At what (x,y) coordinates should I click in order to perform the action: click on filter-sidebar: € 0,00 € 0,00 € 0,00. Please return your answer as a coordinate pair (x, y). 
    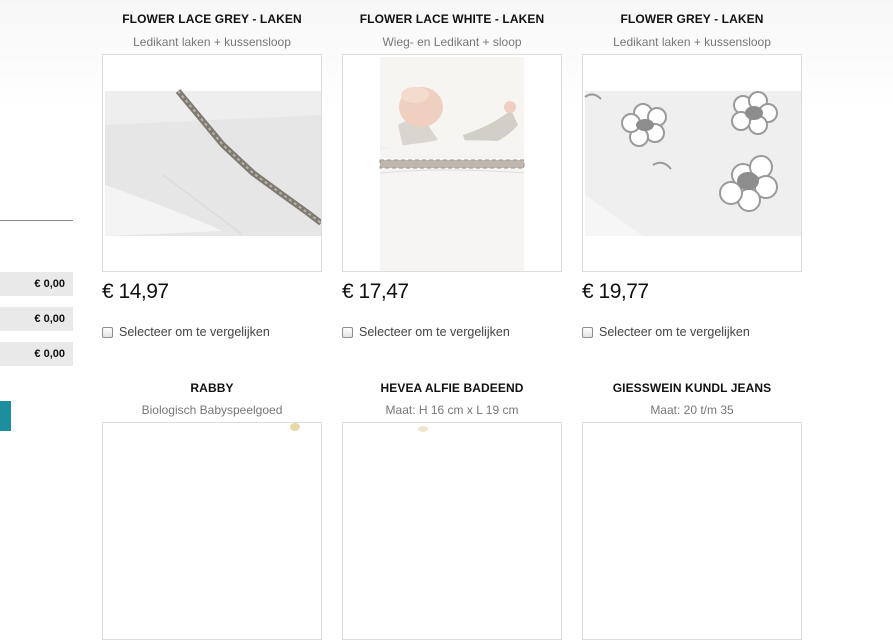
    Looking at the image, I should click on (40, 215).